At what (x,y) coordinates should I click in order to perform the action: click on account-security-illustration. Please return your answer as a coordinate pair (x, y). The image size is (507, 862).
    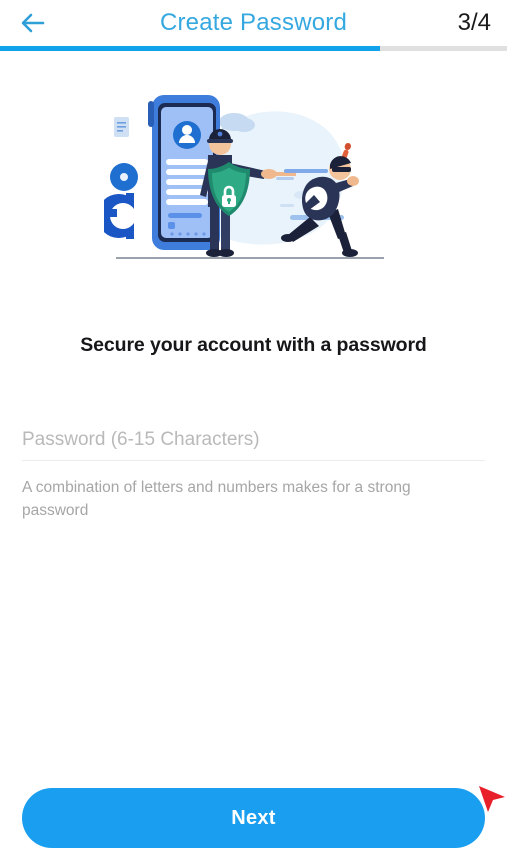
    Looking at the image, I should click on (243, 177).